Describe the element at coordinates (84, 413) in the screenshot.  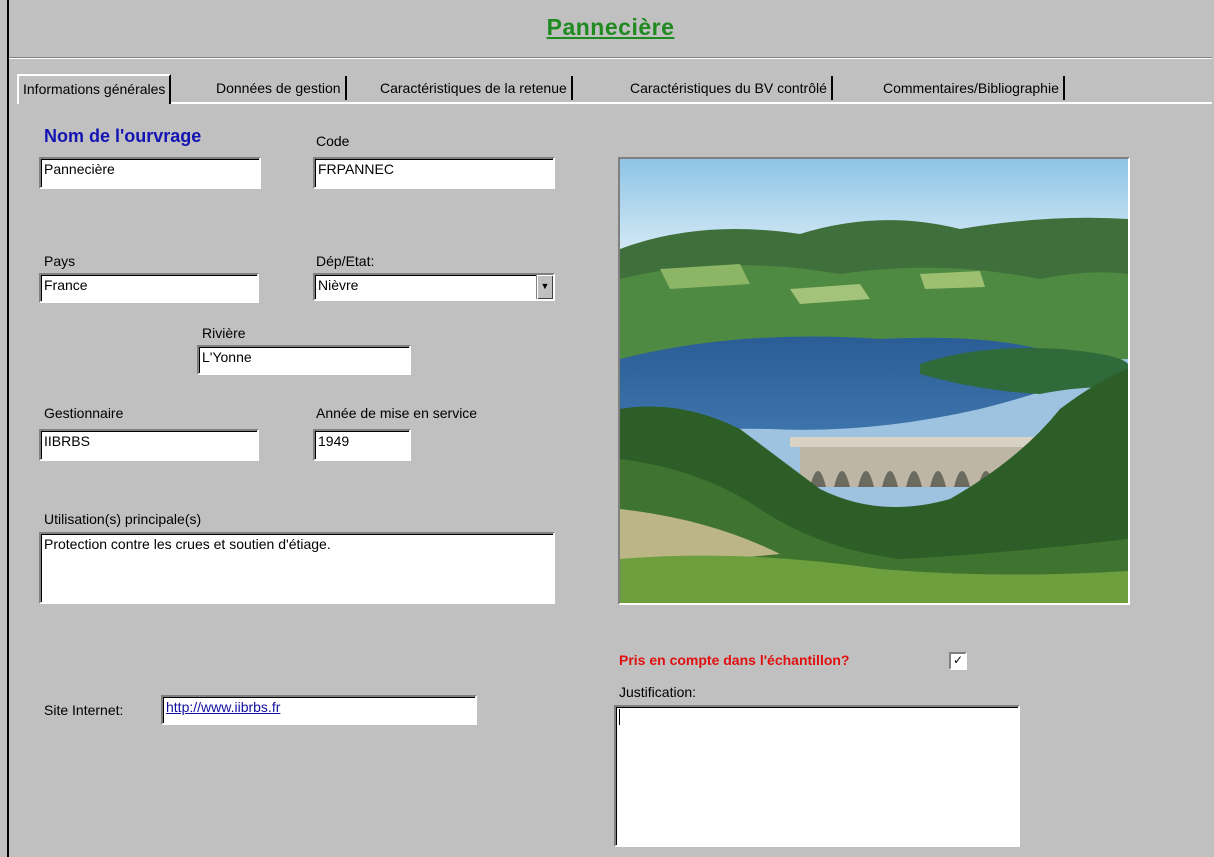
I see `gestionnaire-label: Gestionnaire` at that location.